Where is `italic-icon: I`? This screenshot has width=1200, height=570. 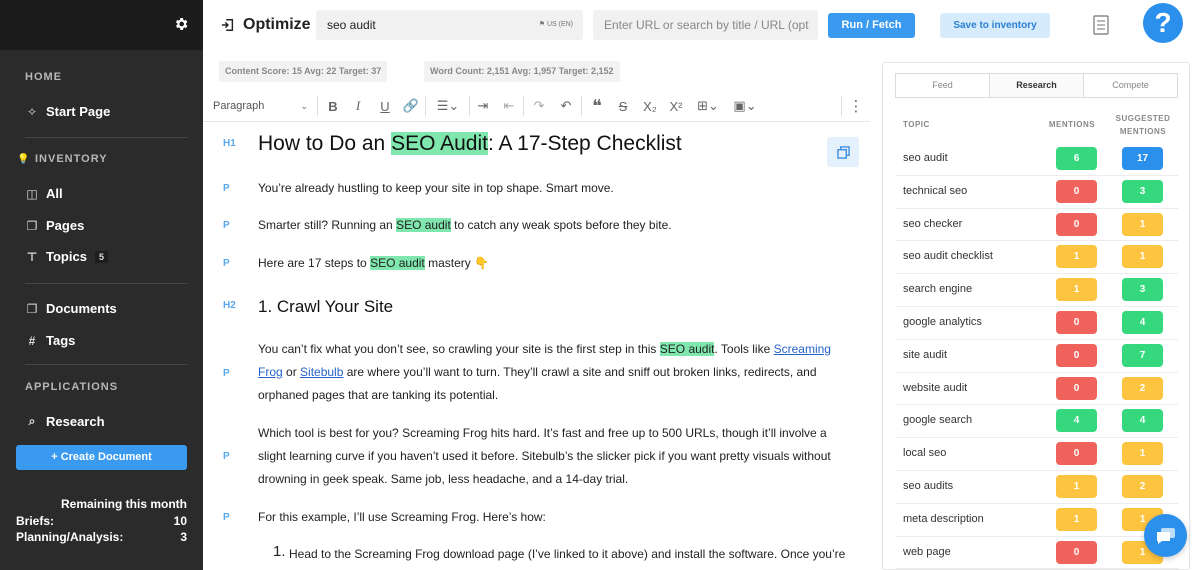 italic-icon: I is located at coordinates (358, 106).